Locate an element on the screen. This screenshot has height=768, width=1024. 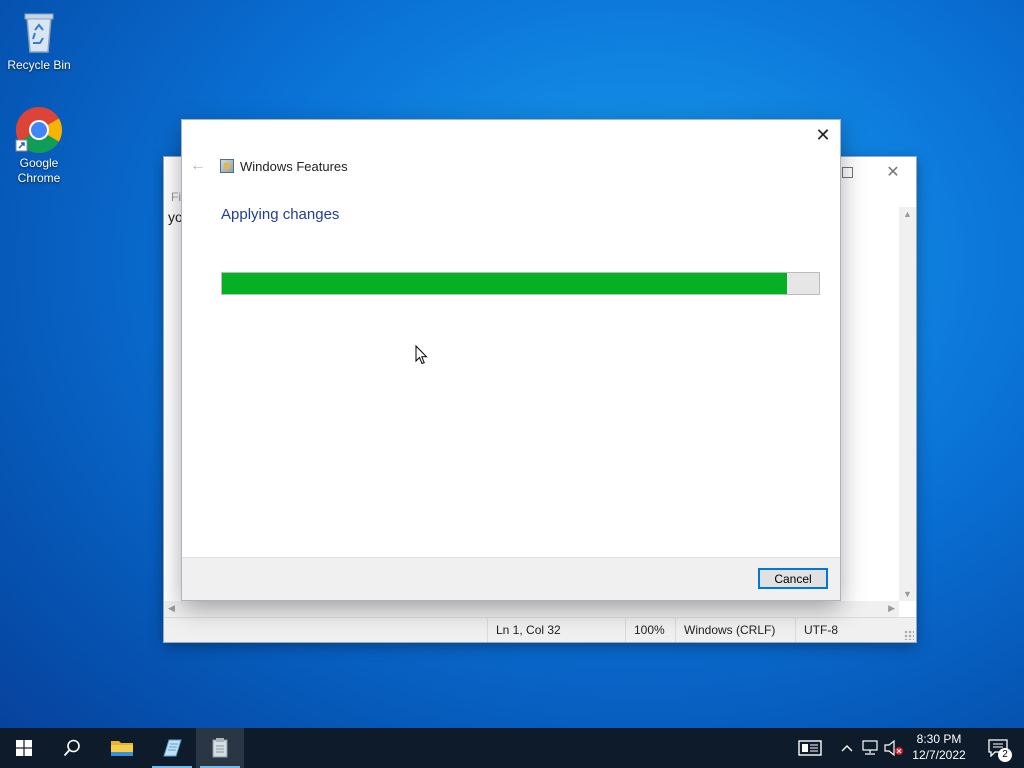
notepad-text-area: yo is located at coordinates (175, 217).